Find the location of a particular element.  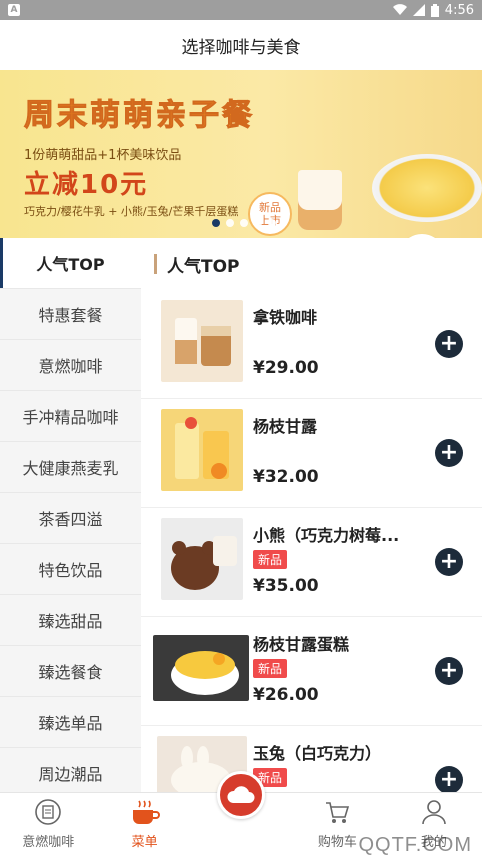

sidebar-item-specialty: 特色饮品 is located at coordinates (70, 569).